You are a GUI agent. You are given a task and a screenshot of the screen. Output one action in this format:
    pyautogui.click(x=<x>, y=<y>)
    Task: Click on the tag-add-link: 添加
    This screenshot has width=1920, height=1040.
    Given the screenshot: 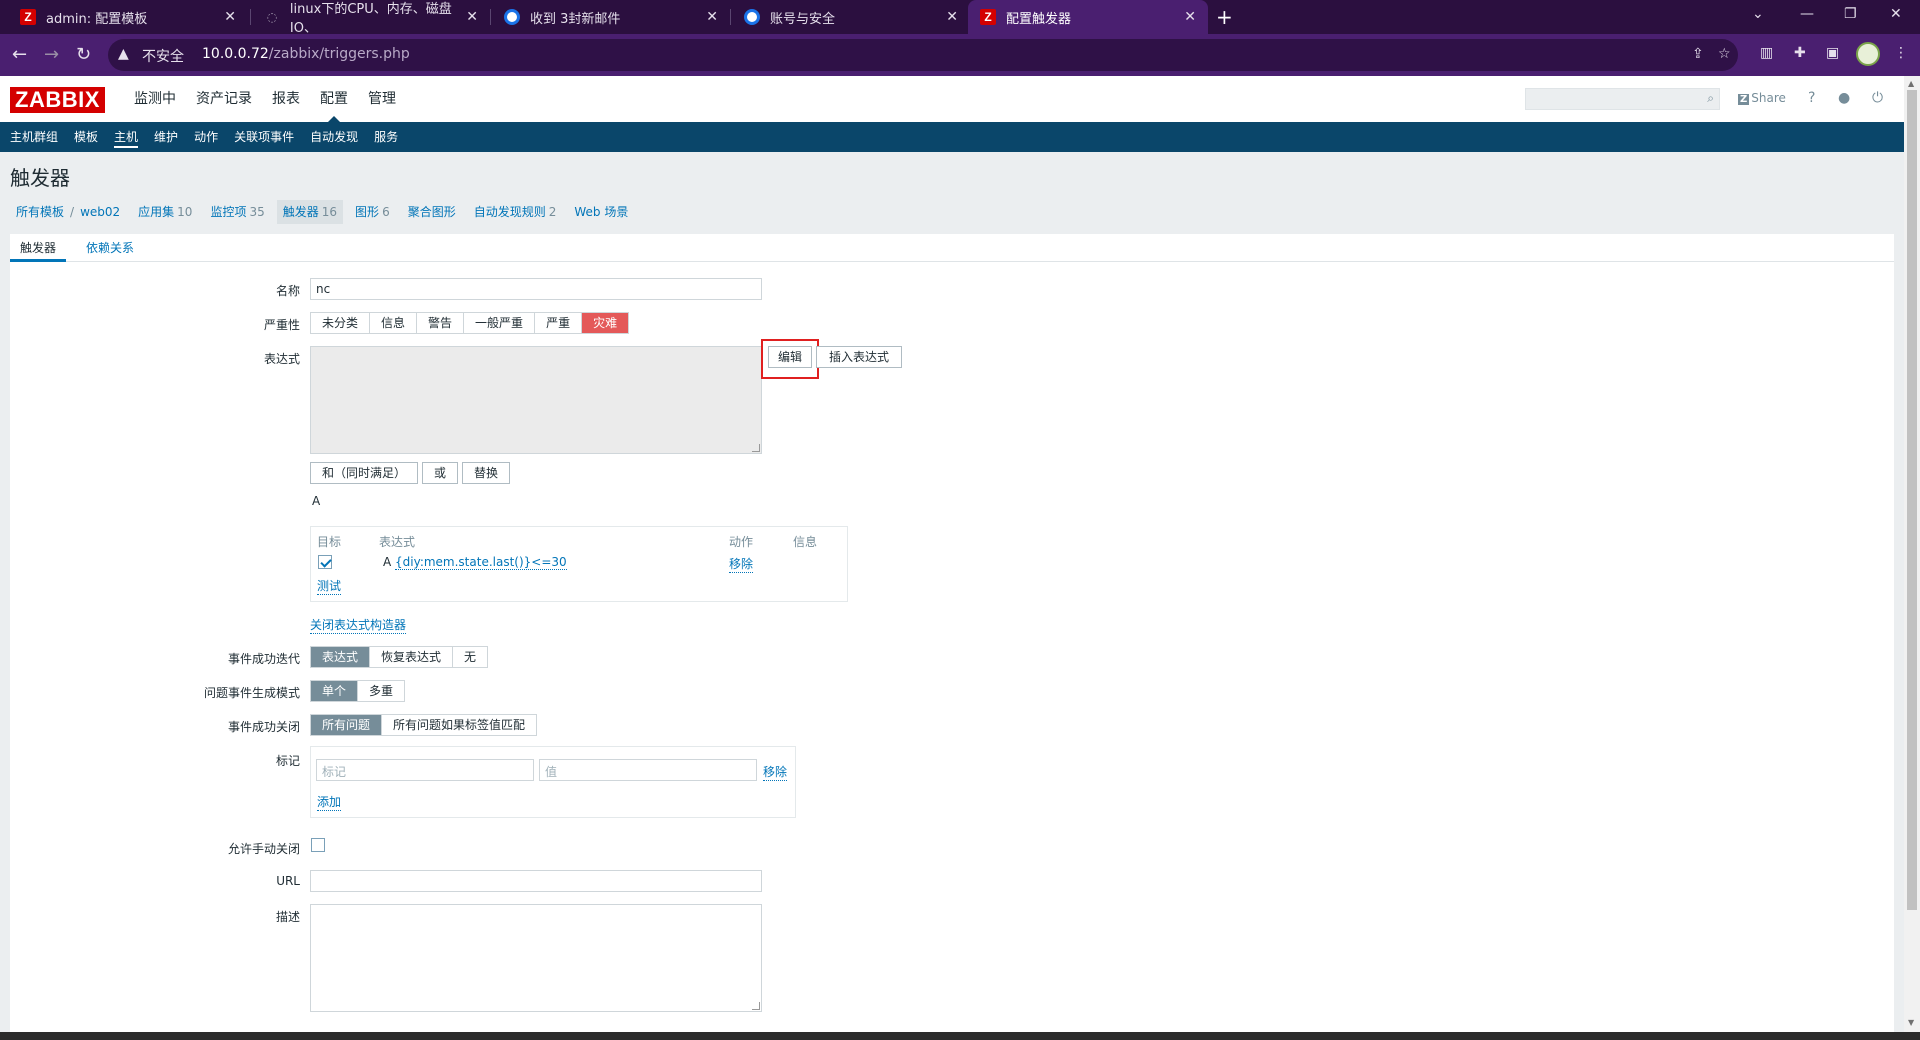 What is the action you would take?
    pyautogui.click(x=329, y=802)
    